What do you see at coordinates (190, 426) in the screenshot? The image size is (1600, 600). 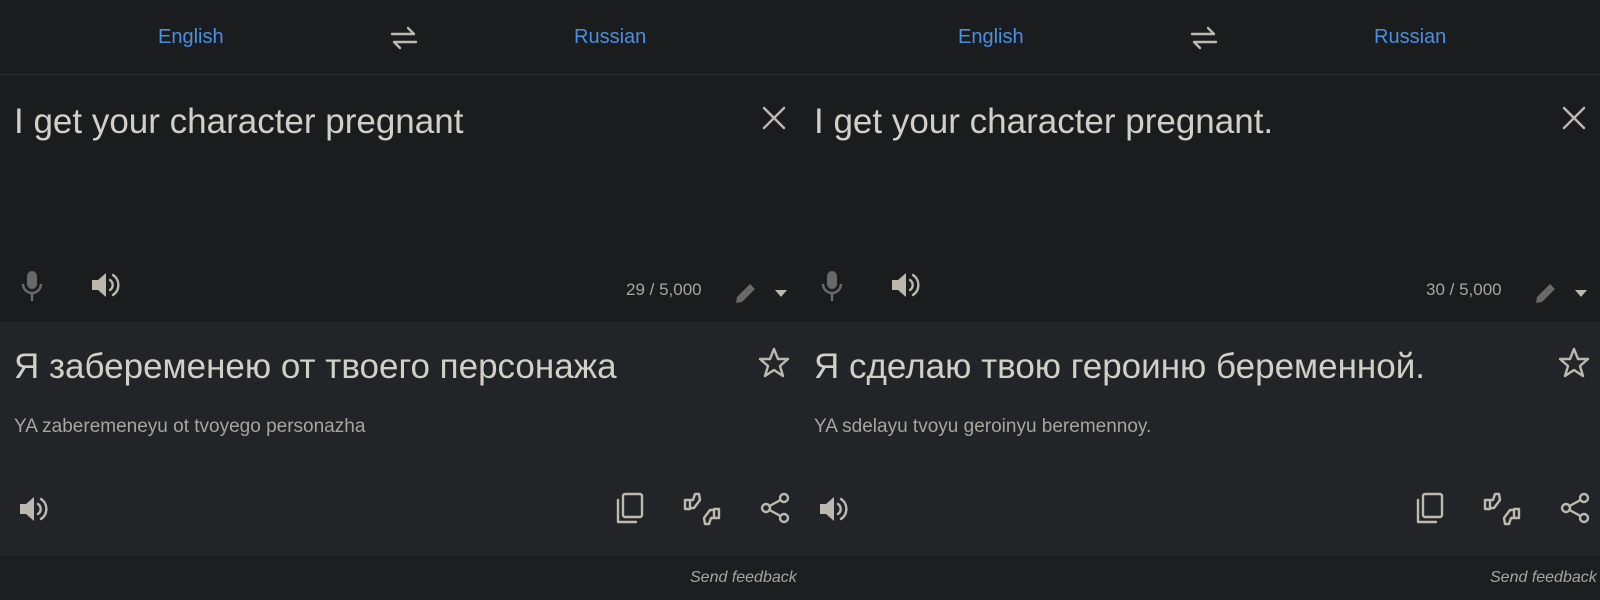 I see `transliteration-text: YA zaberemeneyu ot tvoyego personazha` at bounding box center [190, 426].